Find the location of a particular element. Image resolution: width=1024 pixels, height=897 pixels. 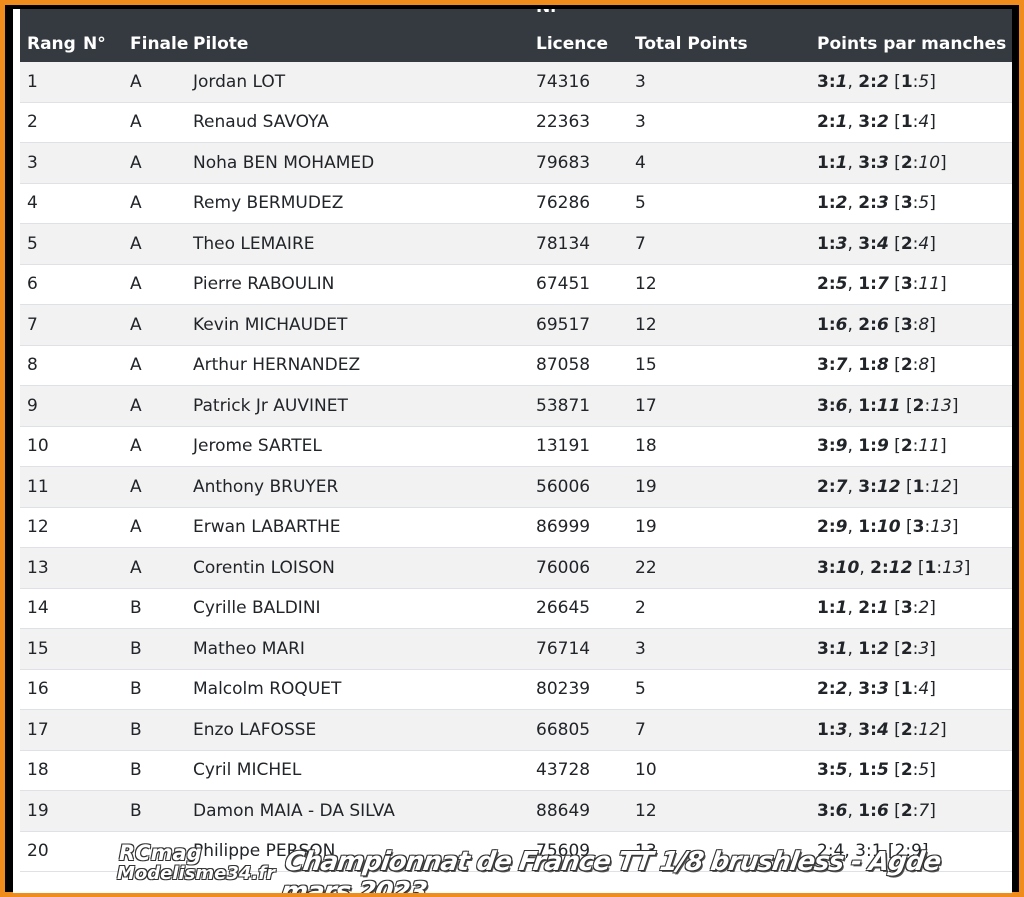

cell-pilote: Malcolm ROQUET is located at coordinates (267, 689).